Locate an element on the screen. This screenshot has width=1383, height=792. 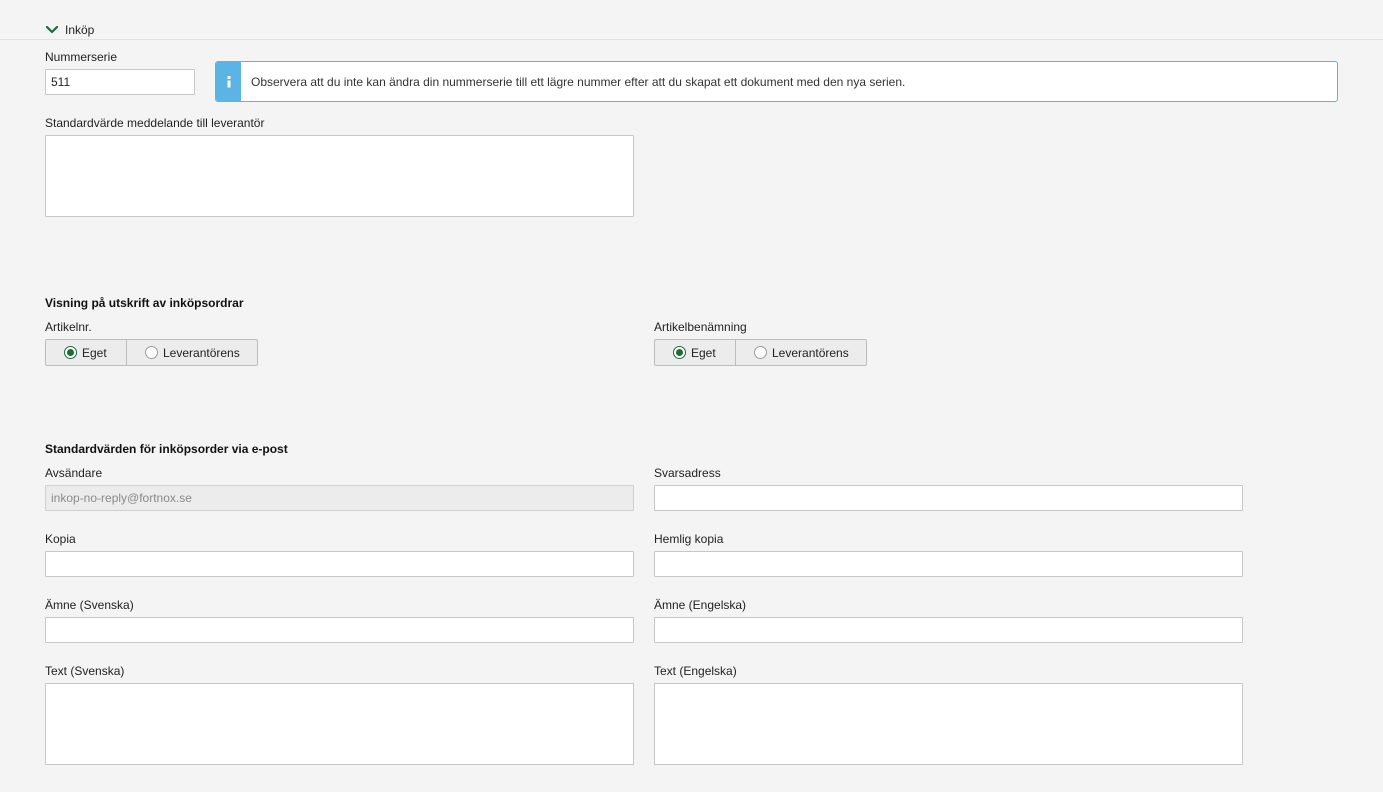
article-number-option-supplier: Leverantörens is located at coordinates (191, 352).